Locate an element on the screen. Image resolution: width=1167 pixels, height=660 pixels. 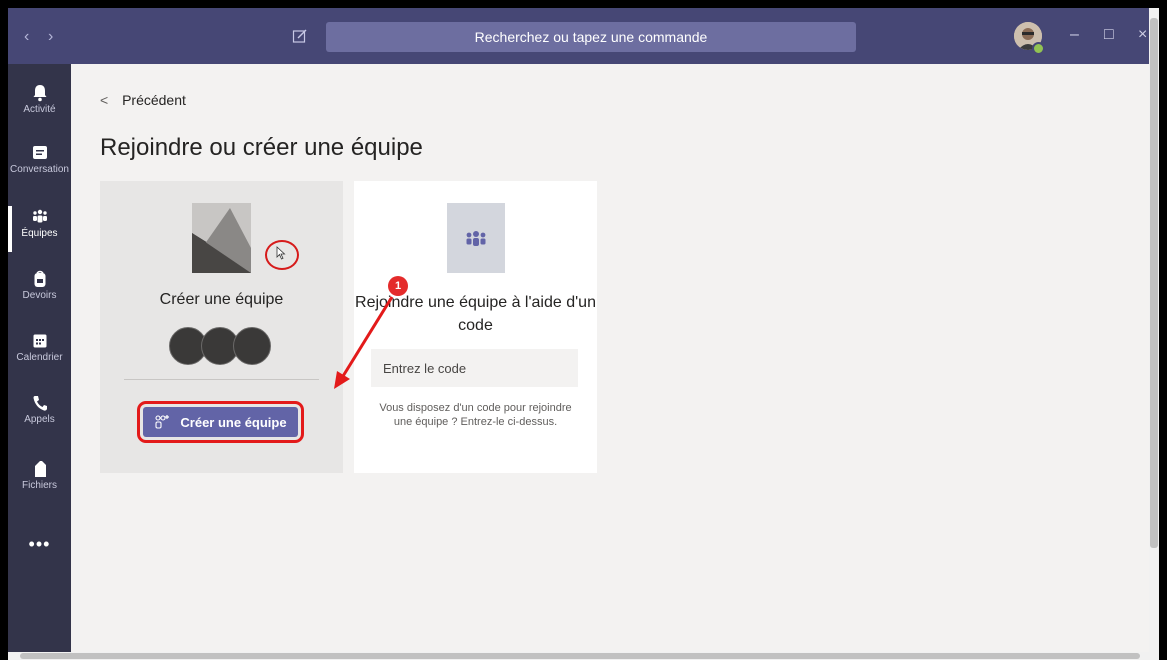
search-placeholder: Recherchez ou tapez une commande is located at coordinates (591, 37).